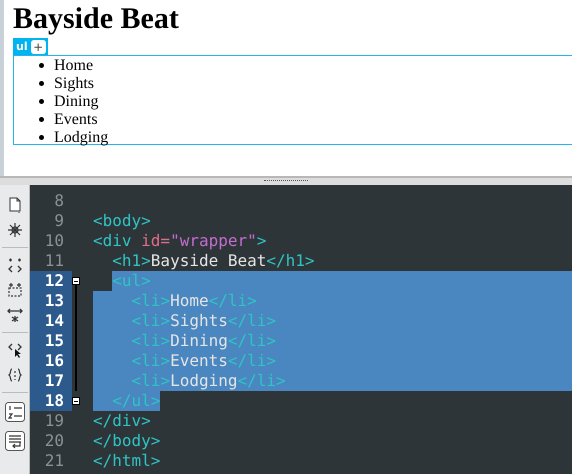 Image resolution: width=572 pixels, height=474 pixels. Describe the element at coordinates (14, 230) in the screenshot. I see `asterisk-icon` at that location.